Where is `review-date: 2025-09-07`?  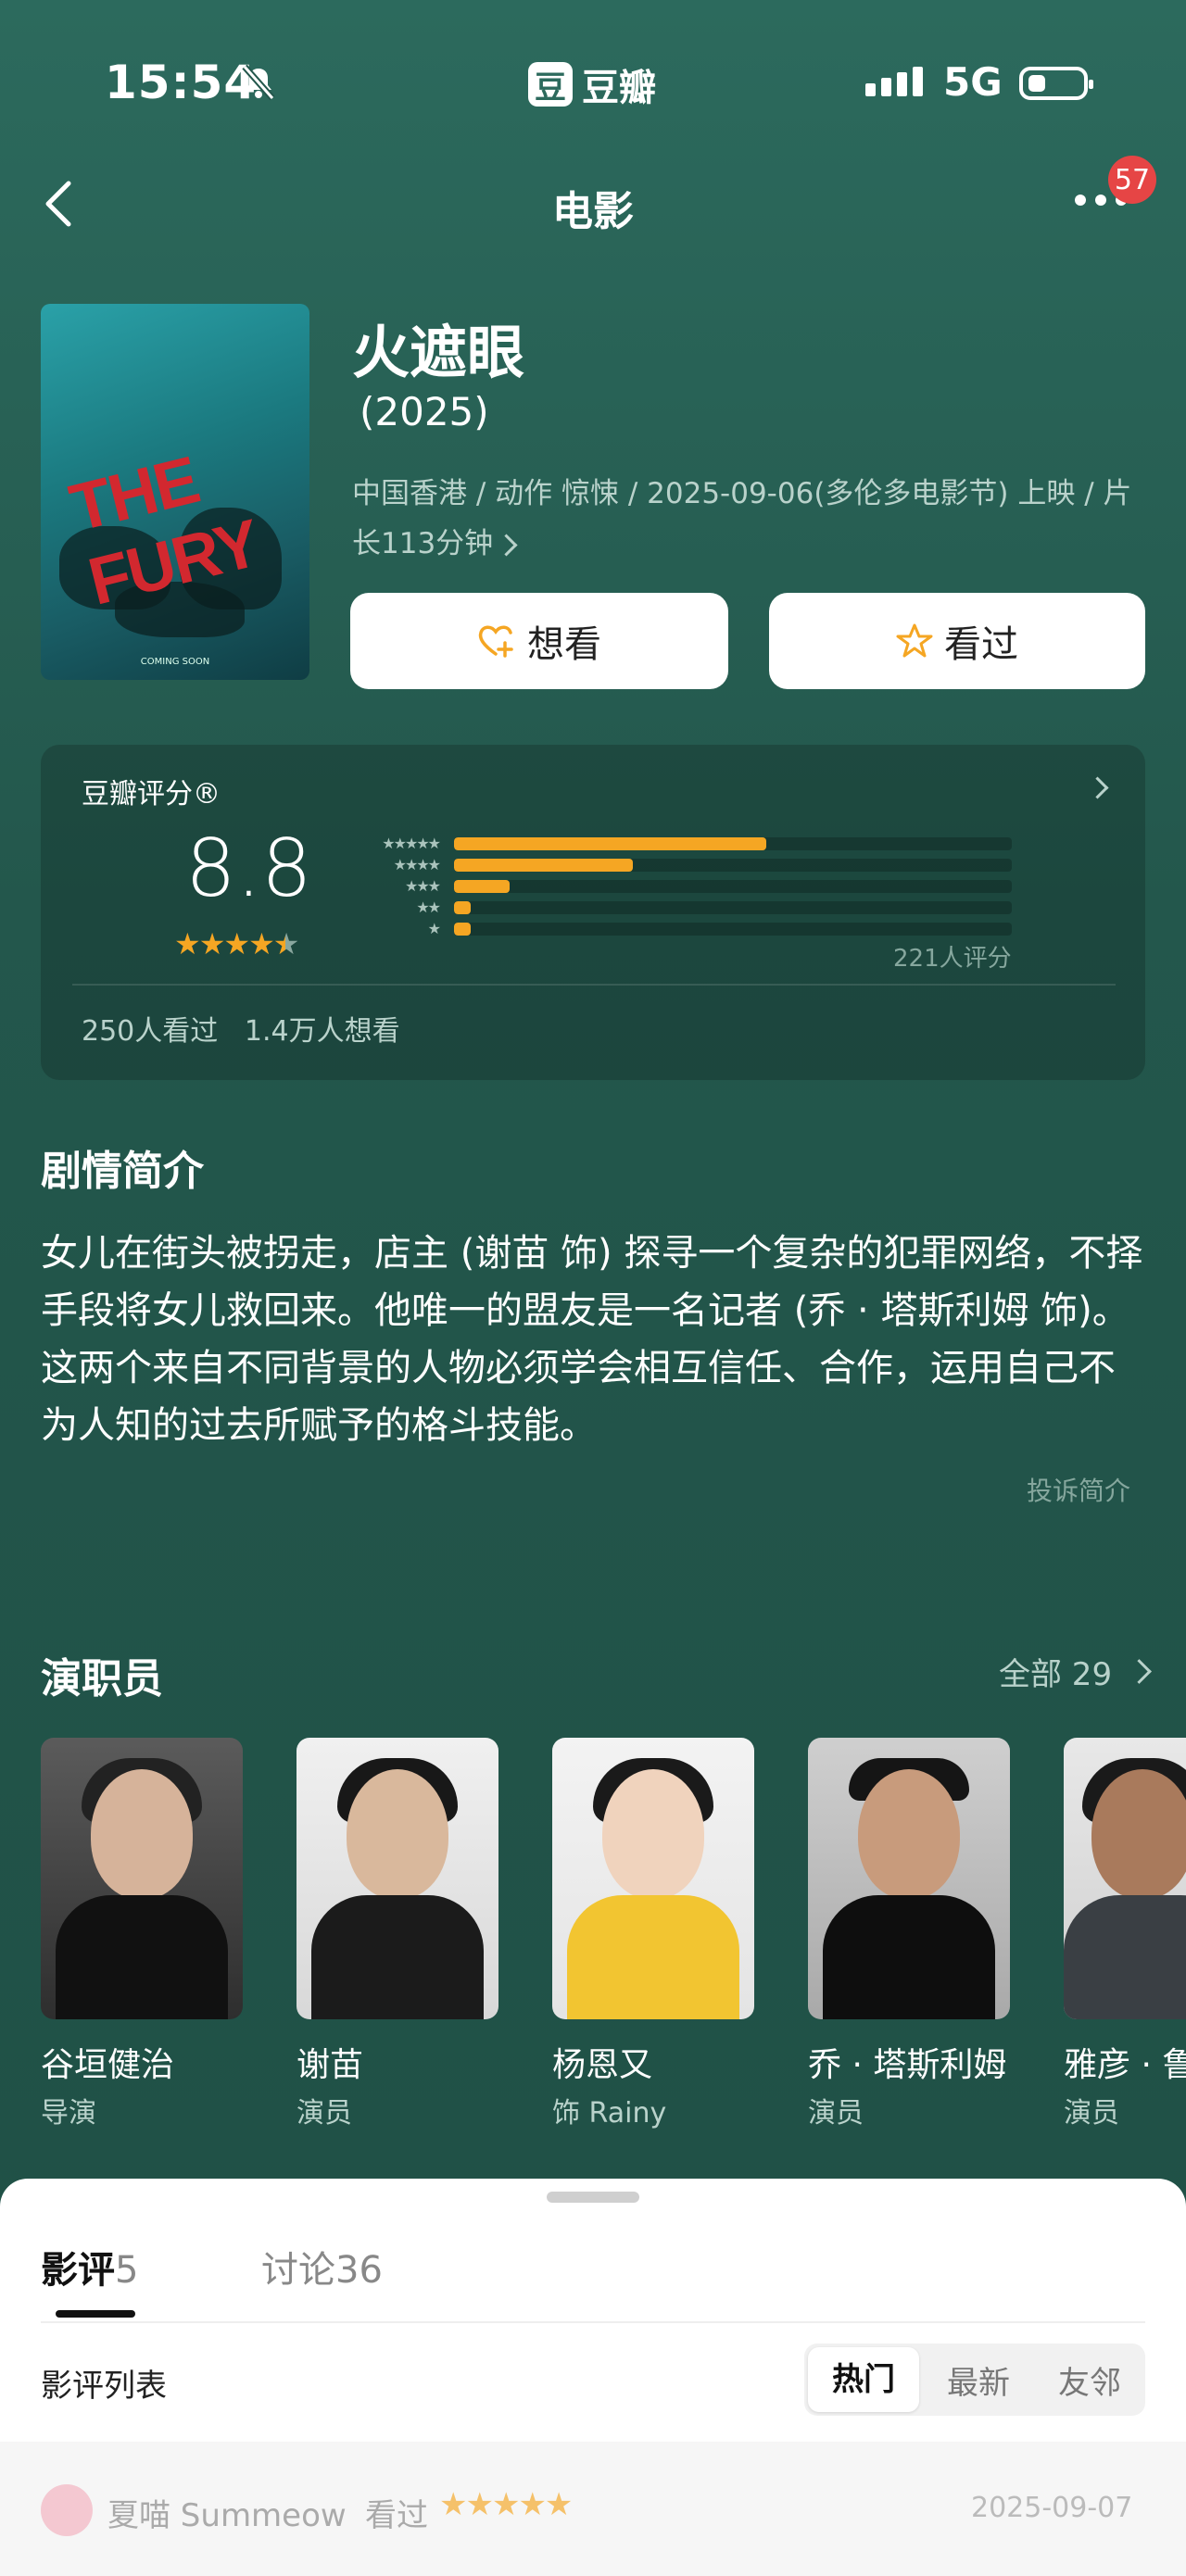
review-date: 2025-09-07 is located at coordinates (1052, 2508).